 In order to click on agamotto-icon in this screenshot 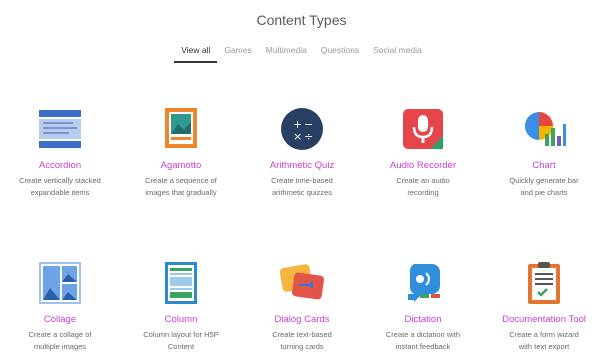, I will do `click(181, 129)`.